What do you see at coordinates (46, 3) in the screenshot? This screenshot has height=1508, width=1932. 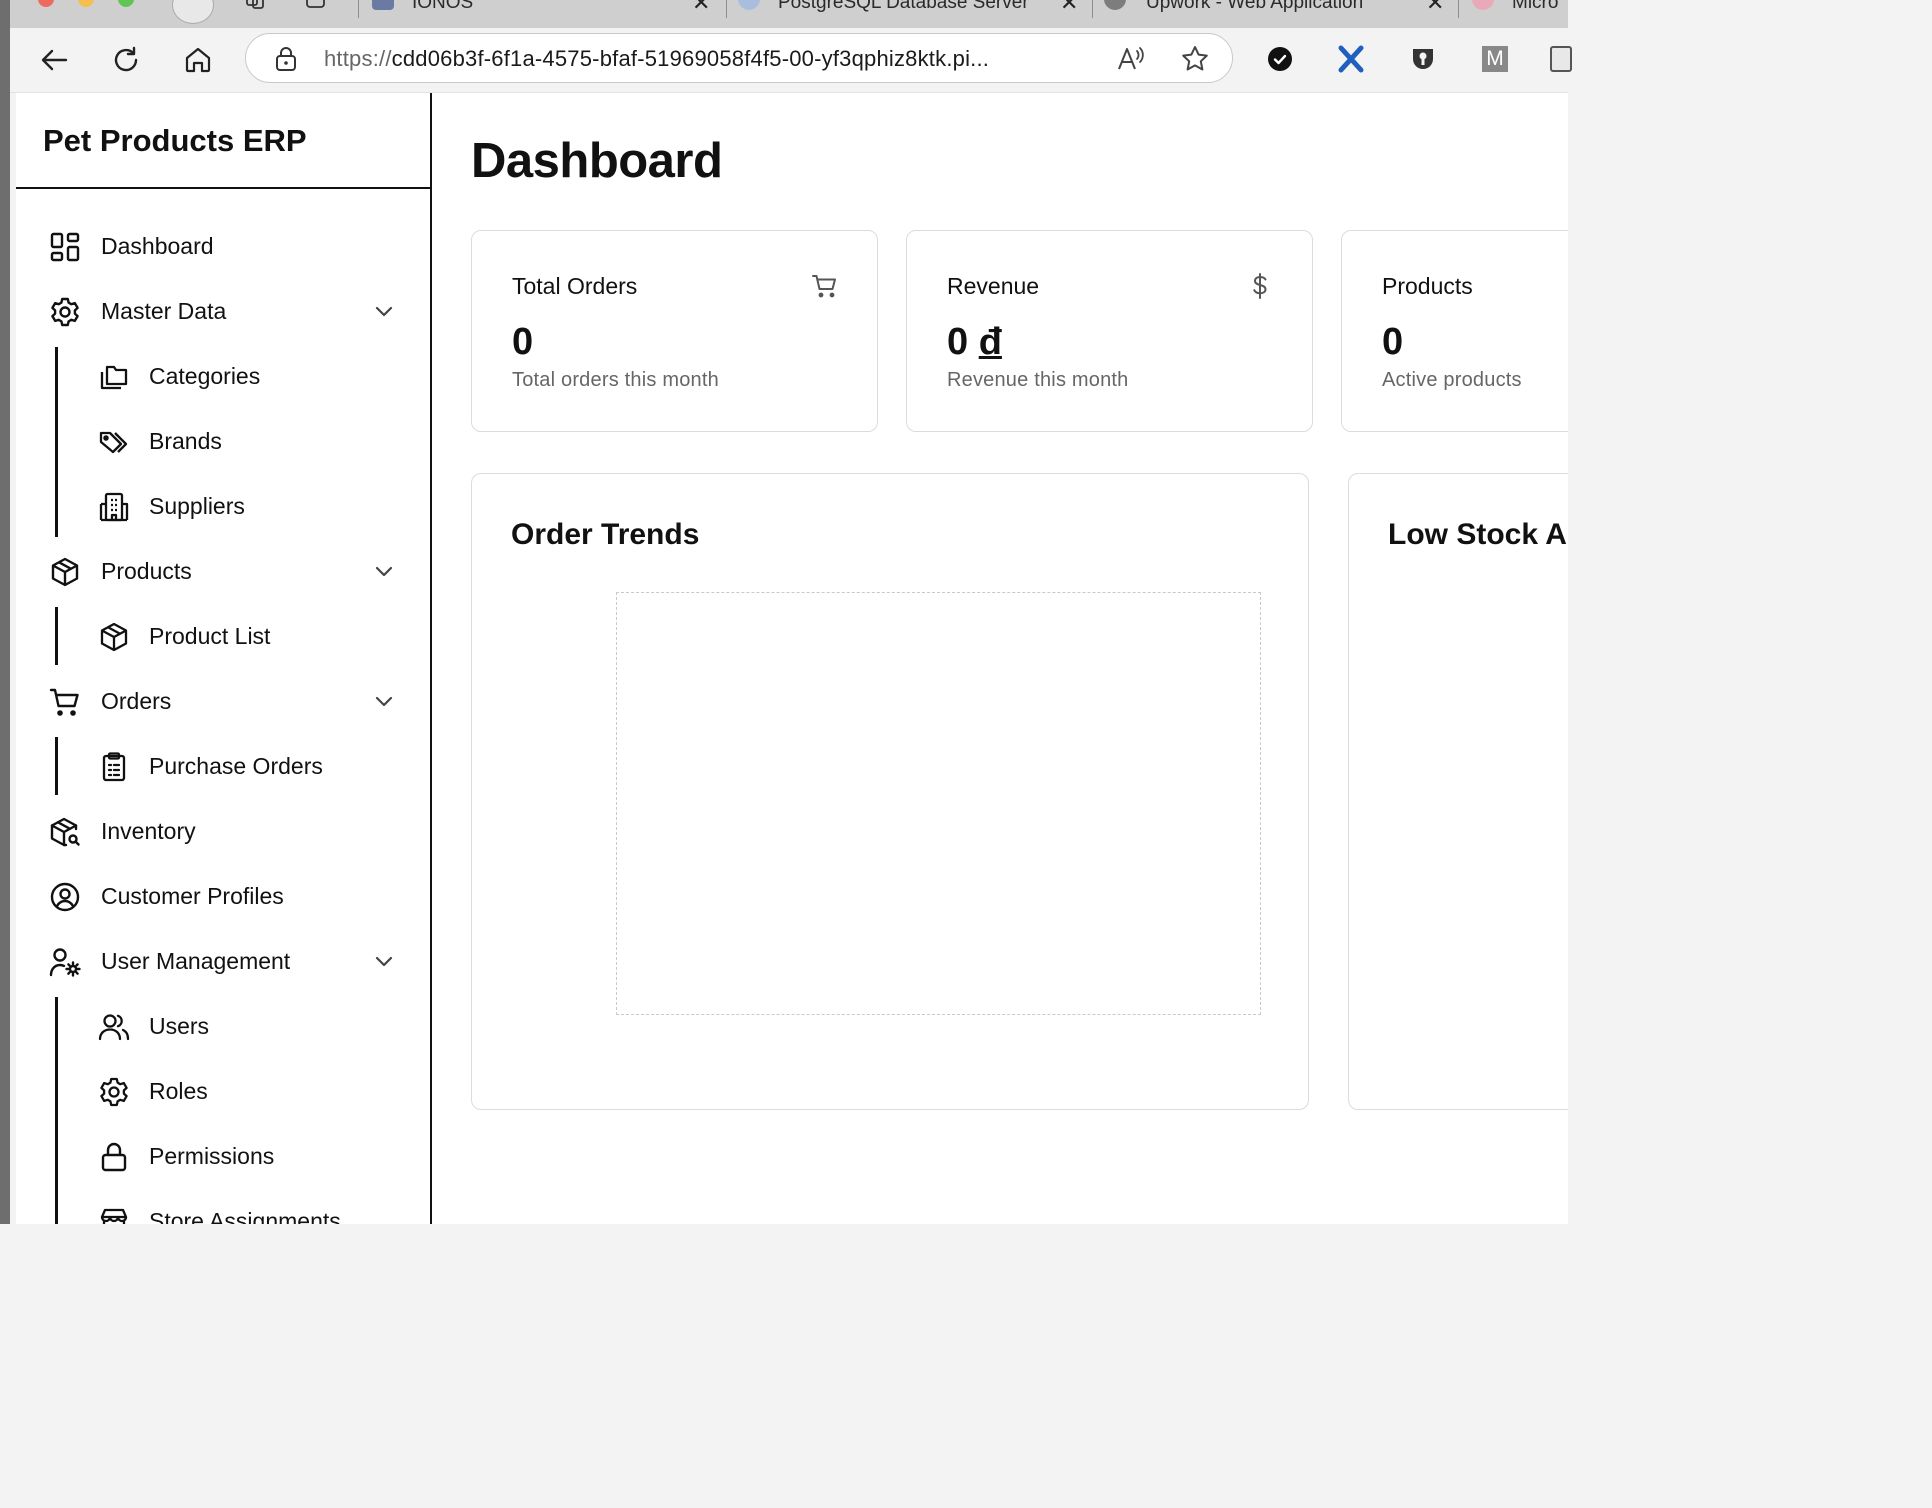 I see `close-window-button` at bounding box center [46, 3].